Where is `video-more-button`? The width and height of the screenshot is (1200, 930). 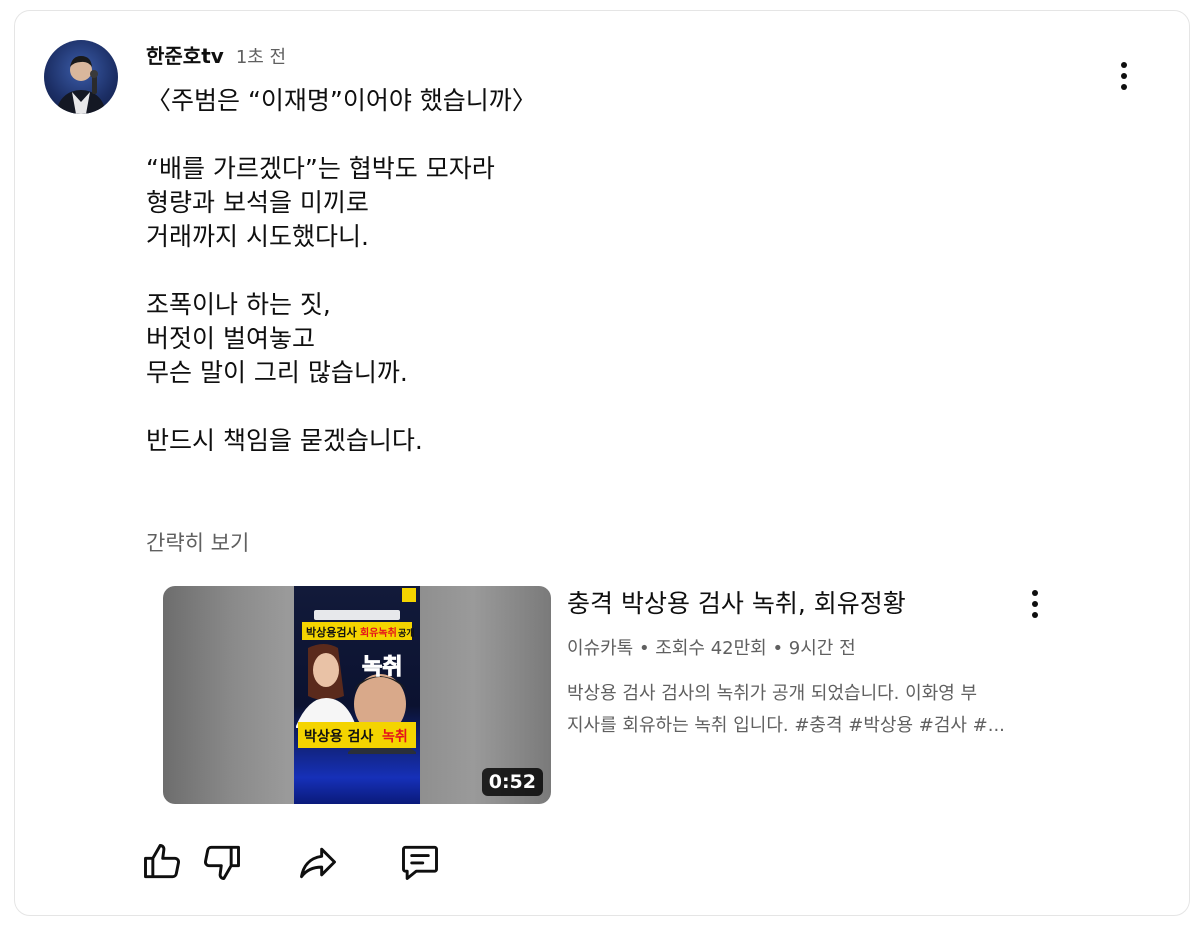
video-more-button is located at coordinates (1035, 604).